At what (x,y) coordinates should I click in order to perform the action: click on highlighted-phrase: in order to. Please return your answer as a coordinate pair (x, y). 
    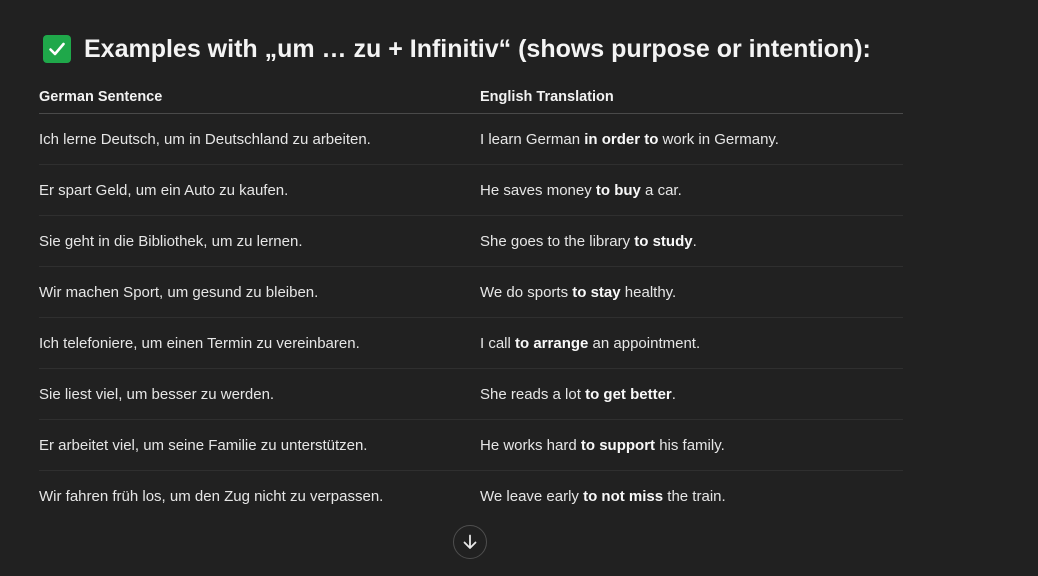
    Looking at the image, I should click on (621, 139).